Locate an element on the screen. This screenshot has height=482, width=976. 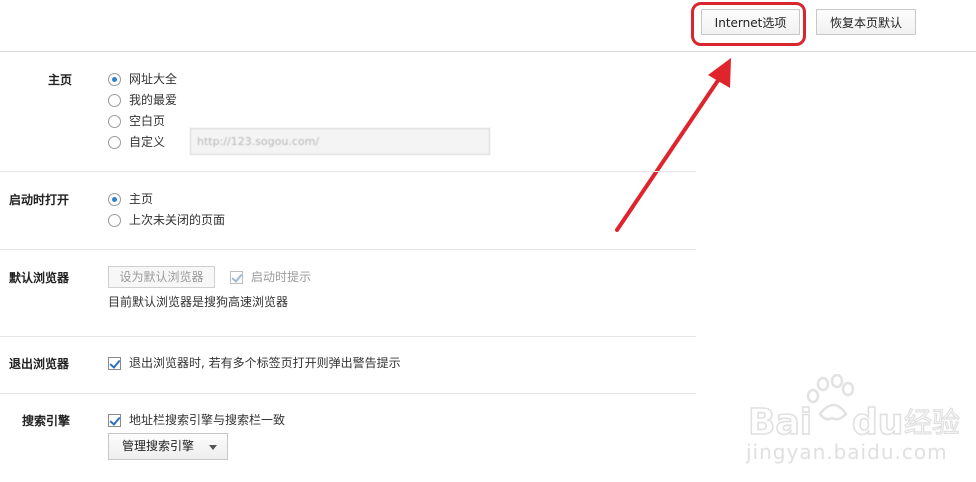
startup-label: 启动时打开 is located at coordinates (39, 200).